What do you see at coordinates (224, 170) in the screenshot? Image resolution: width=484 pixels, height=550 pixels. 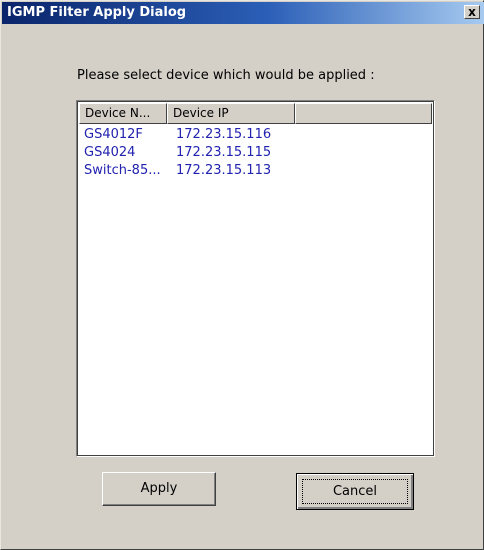 I see `device-ip: 172.23.15.113` at bounding box center [224, 170].